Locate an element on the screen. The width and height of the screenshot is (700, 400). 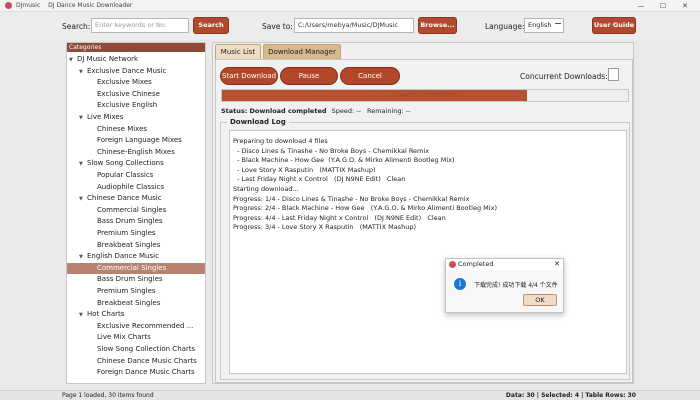
tab-download-manager: Download Manager is located at coordinates (302, 51).